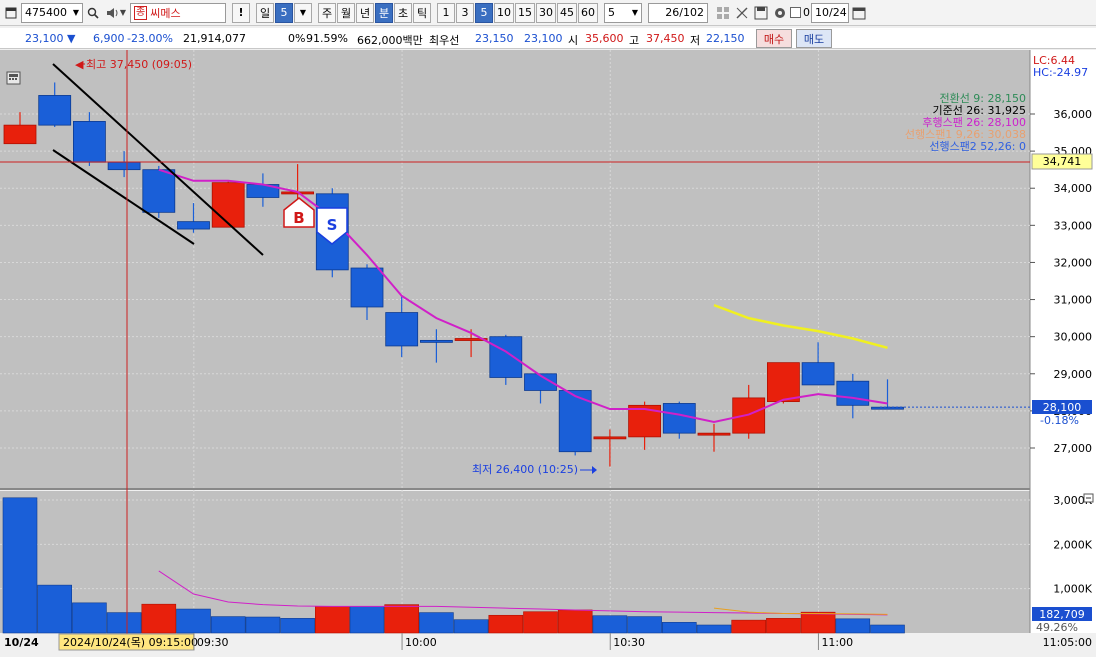 This screenshot has width=1096, height=657. Describe the element at coordinates (11, 13) in the screenshot. I see `window-menu-icon` at that location.